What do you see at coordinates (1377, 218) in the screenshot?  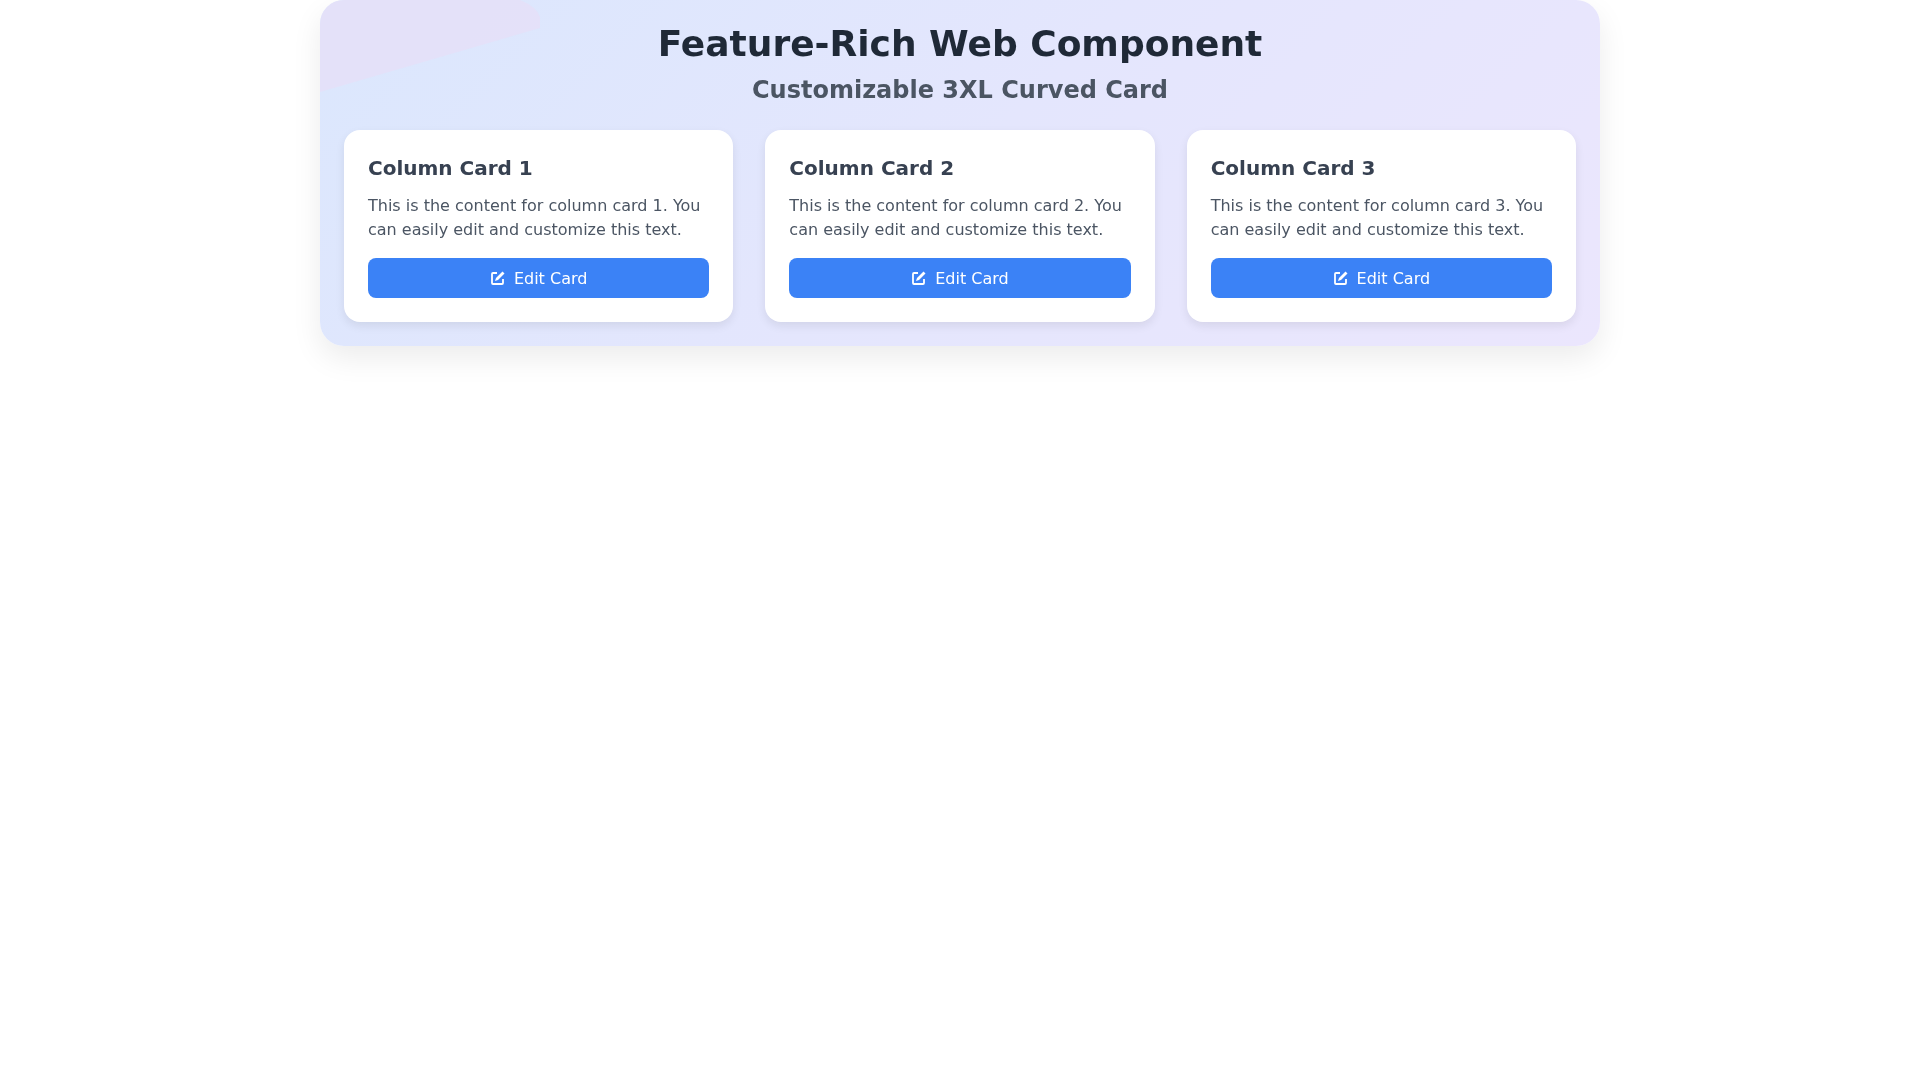 I see `card-text: This is the content for column card 3. You can easily edit and customize this text.` at bounding box center [1377, 218].